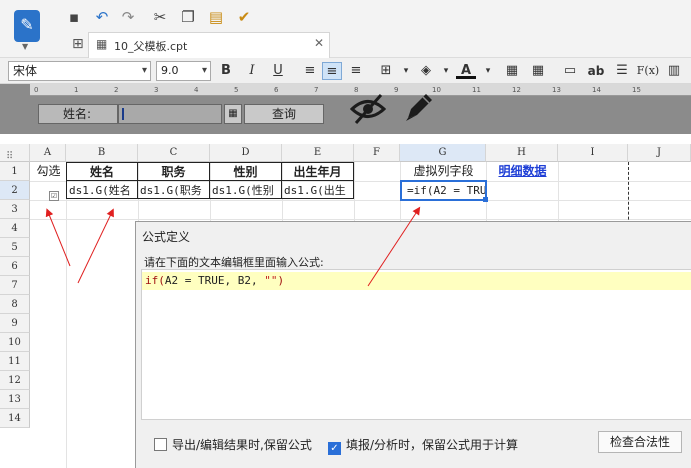 The width and height of the screenshot is (691, 468). Describe the element at coordinates (95, 246) in the screenshot. I see `annotation-arrow-b2` at that location.